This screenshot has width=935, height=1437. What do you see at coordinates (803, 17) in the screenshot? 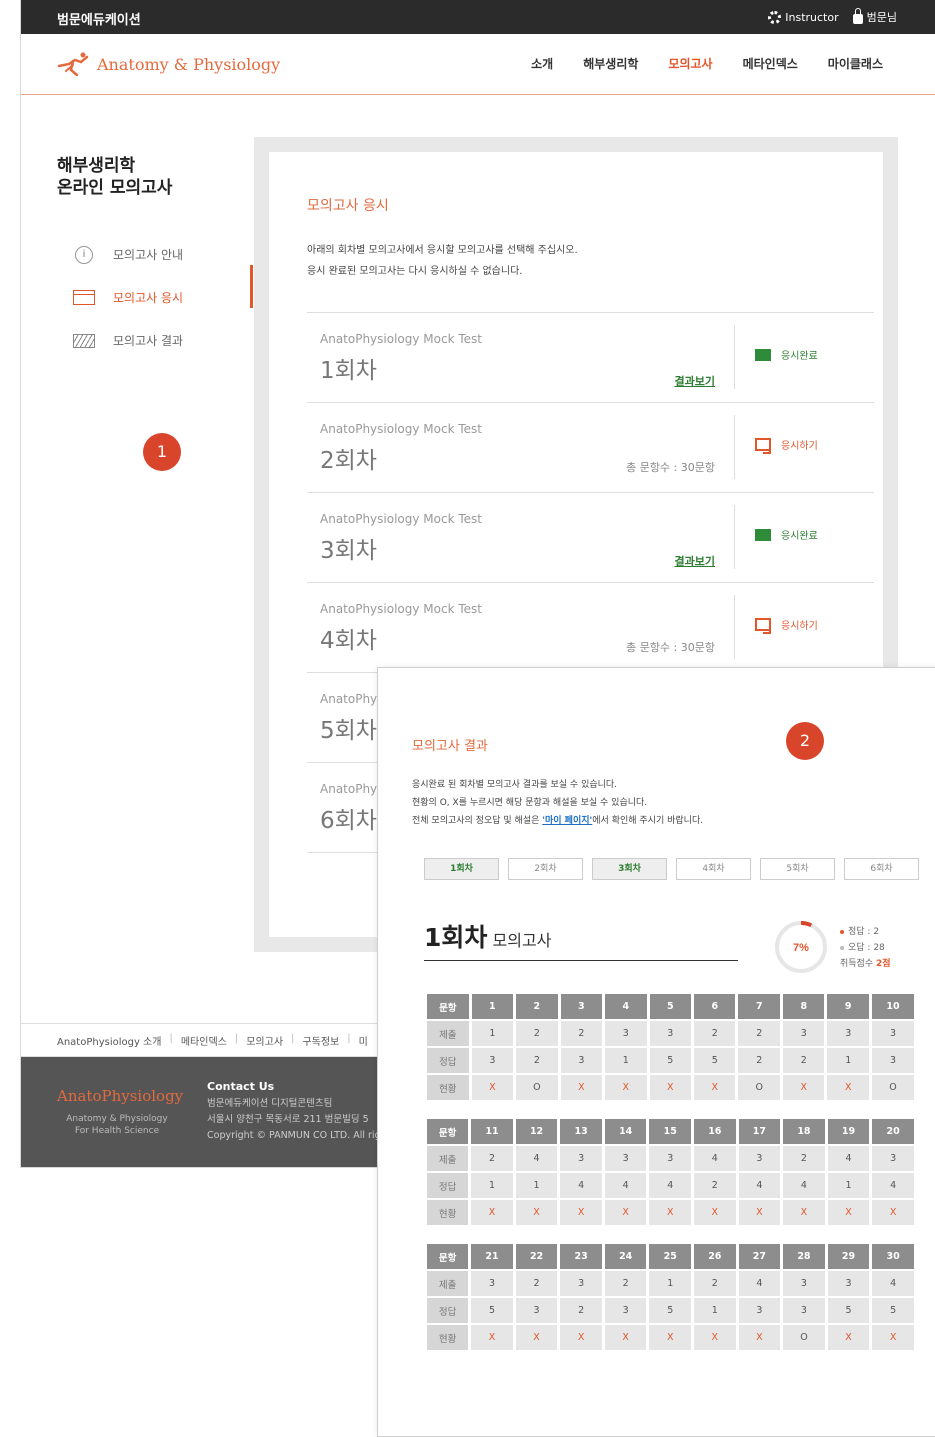
I see `instructor-link: Instructor` at bounding box center [803, 17].